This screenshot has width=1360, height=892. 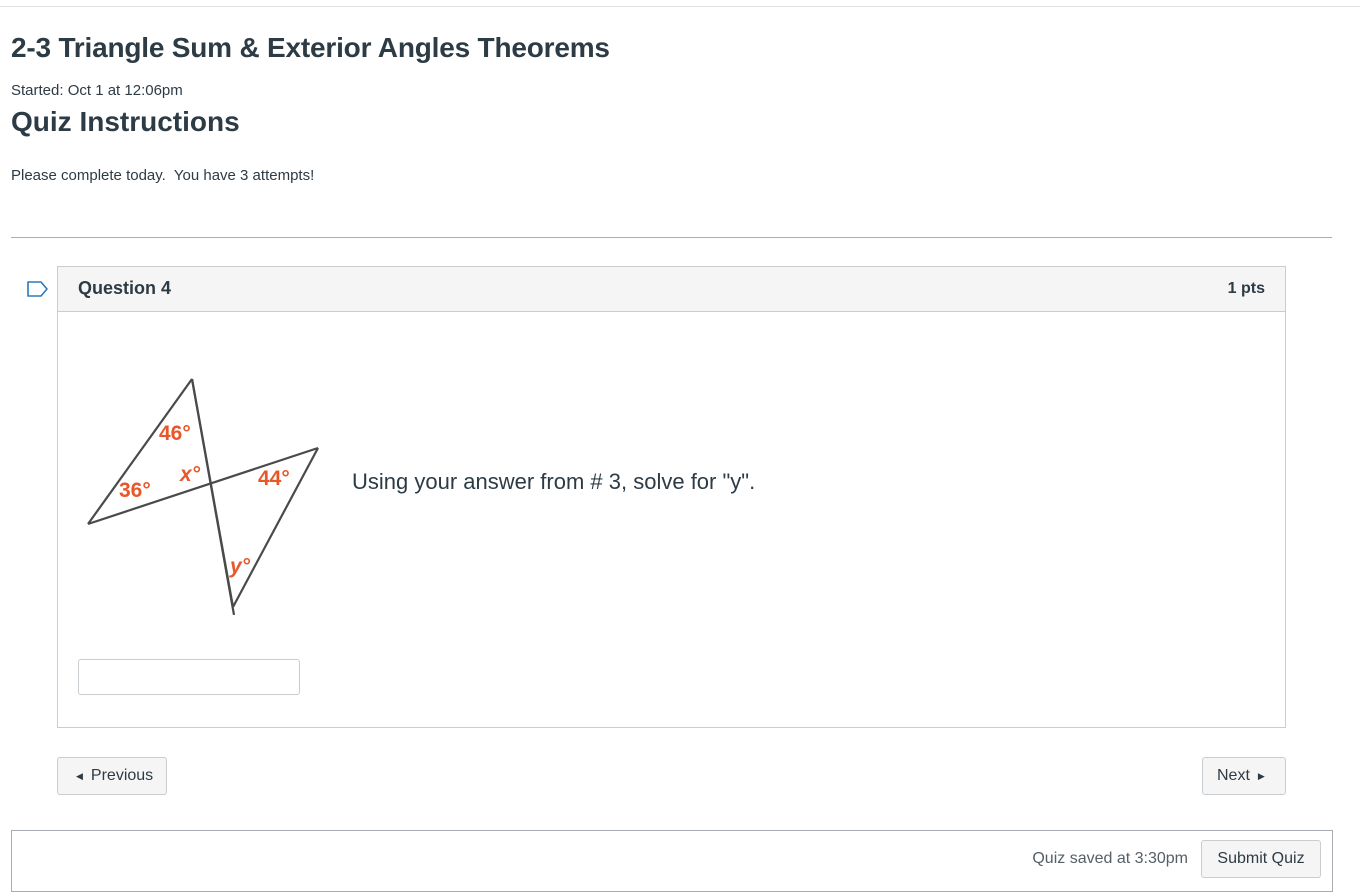 I want to click on triangle-diagram: 46° 36° x° 44° y°, so click(x=203, y=496).